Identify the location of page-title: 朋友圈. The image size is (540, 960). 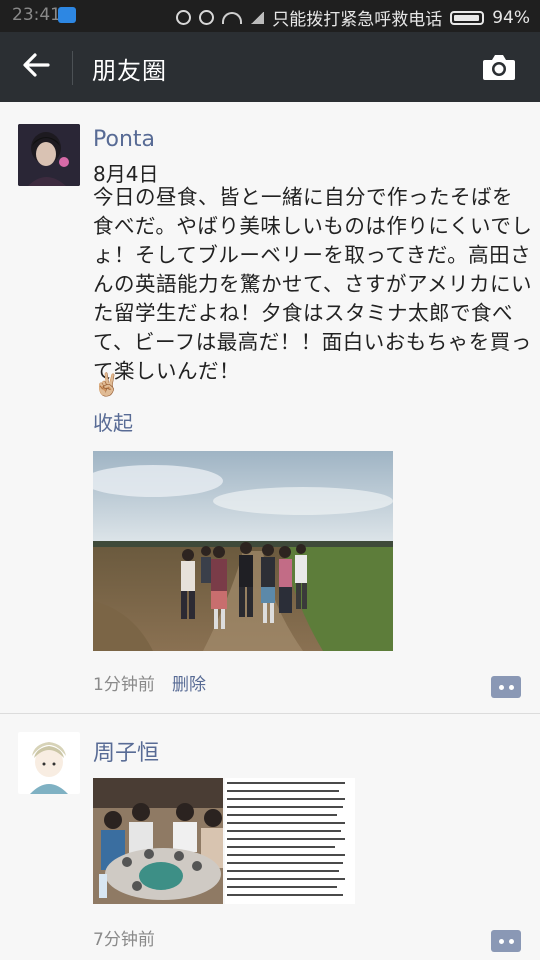
(129, 71).